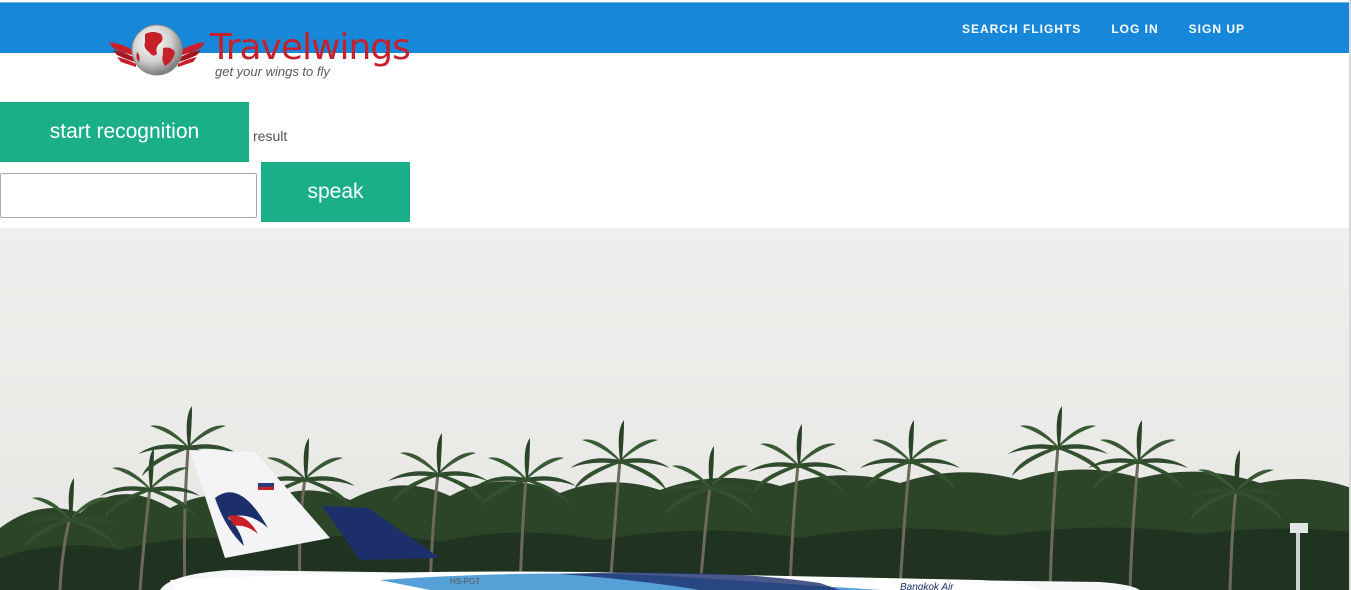 Image resolution: width=1351 pixels, height=590 pixels. What do you see at coordinates (1134, 29) in the screenshot?
I see `nav-log-in-link: LOG IN` at bounding box center [1134, 29].